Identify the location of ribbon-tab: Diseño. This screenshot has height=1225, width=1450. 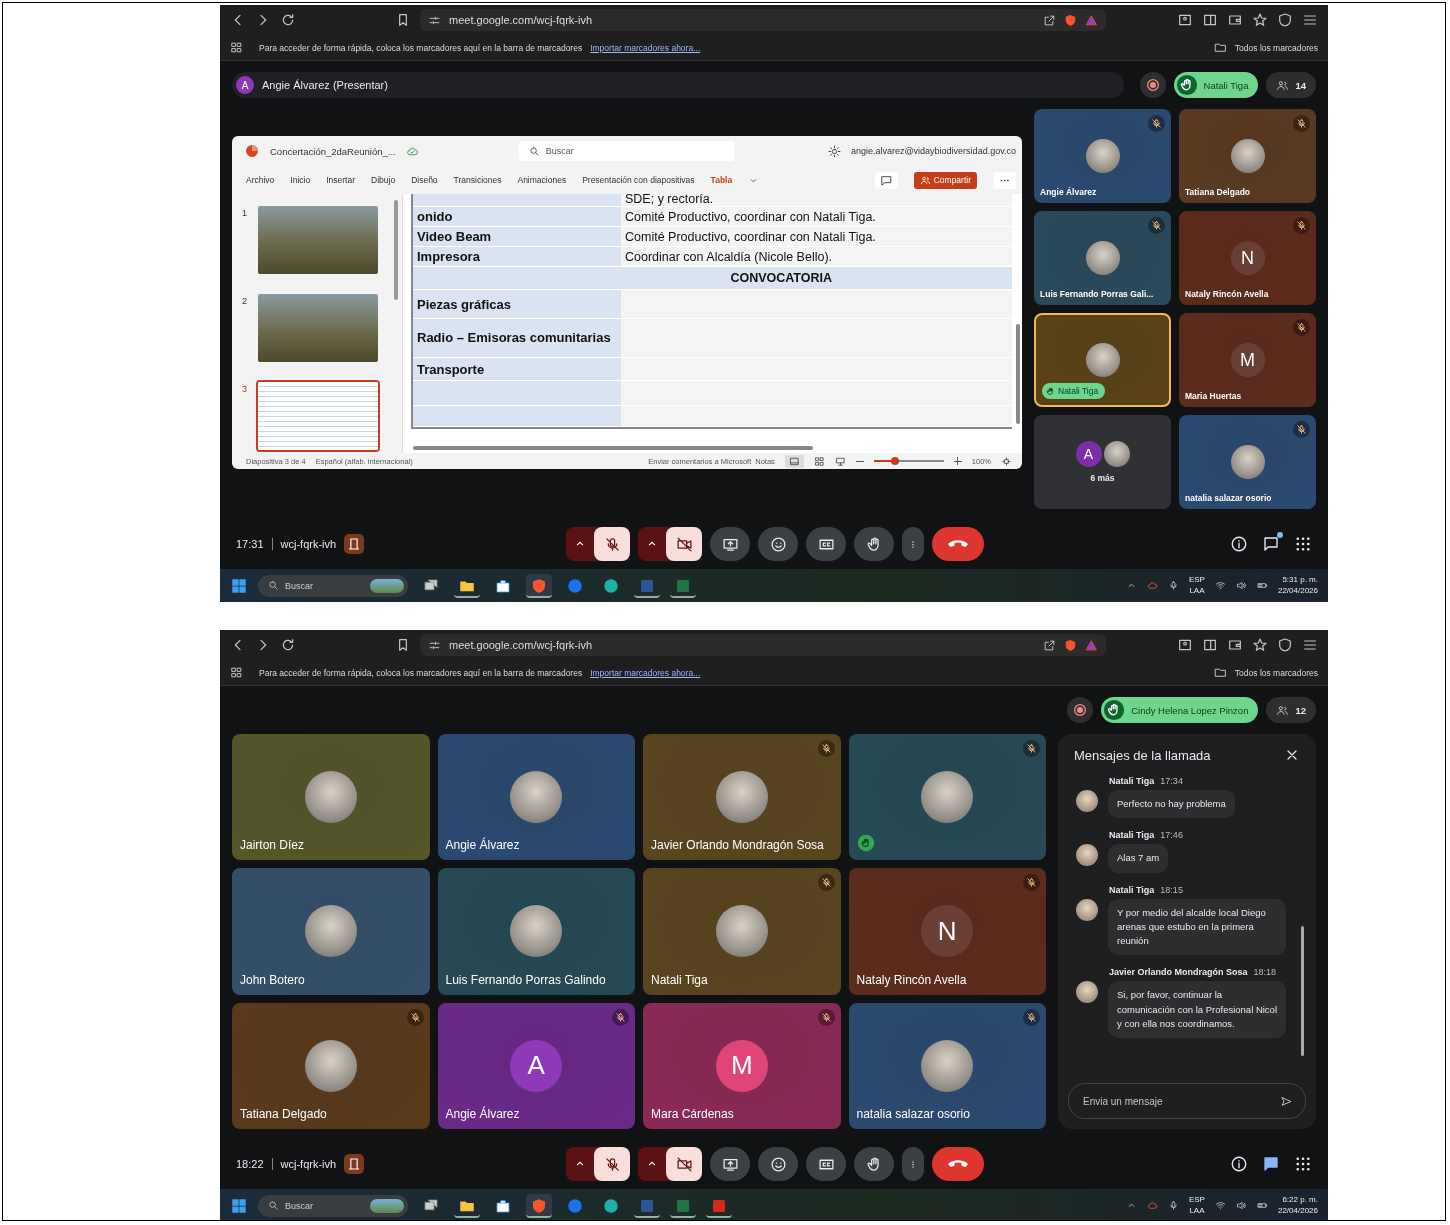
(424, 180).